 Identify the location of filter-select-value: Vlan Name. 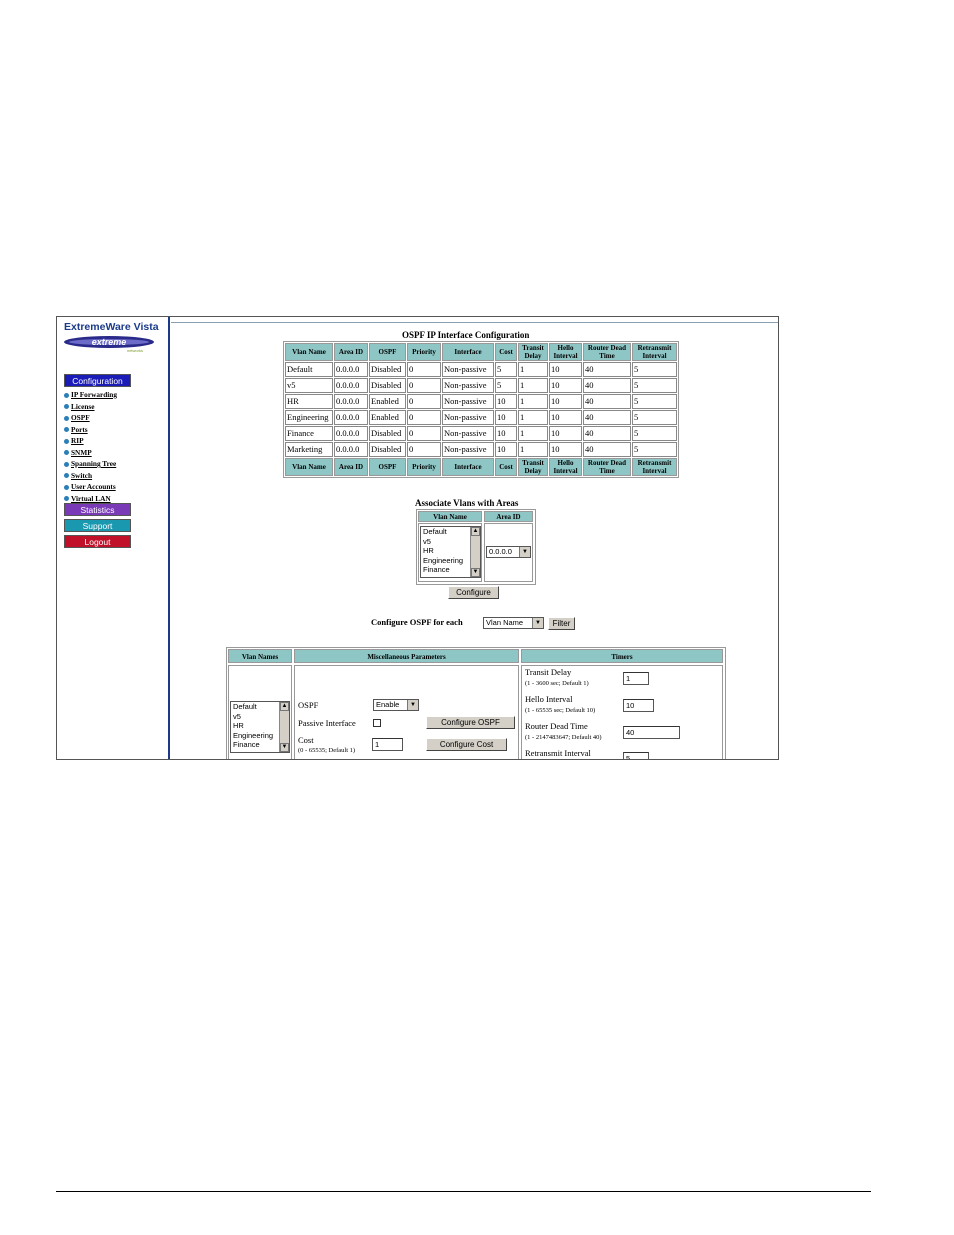
(505, 622).